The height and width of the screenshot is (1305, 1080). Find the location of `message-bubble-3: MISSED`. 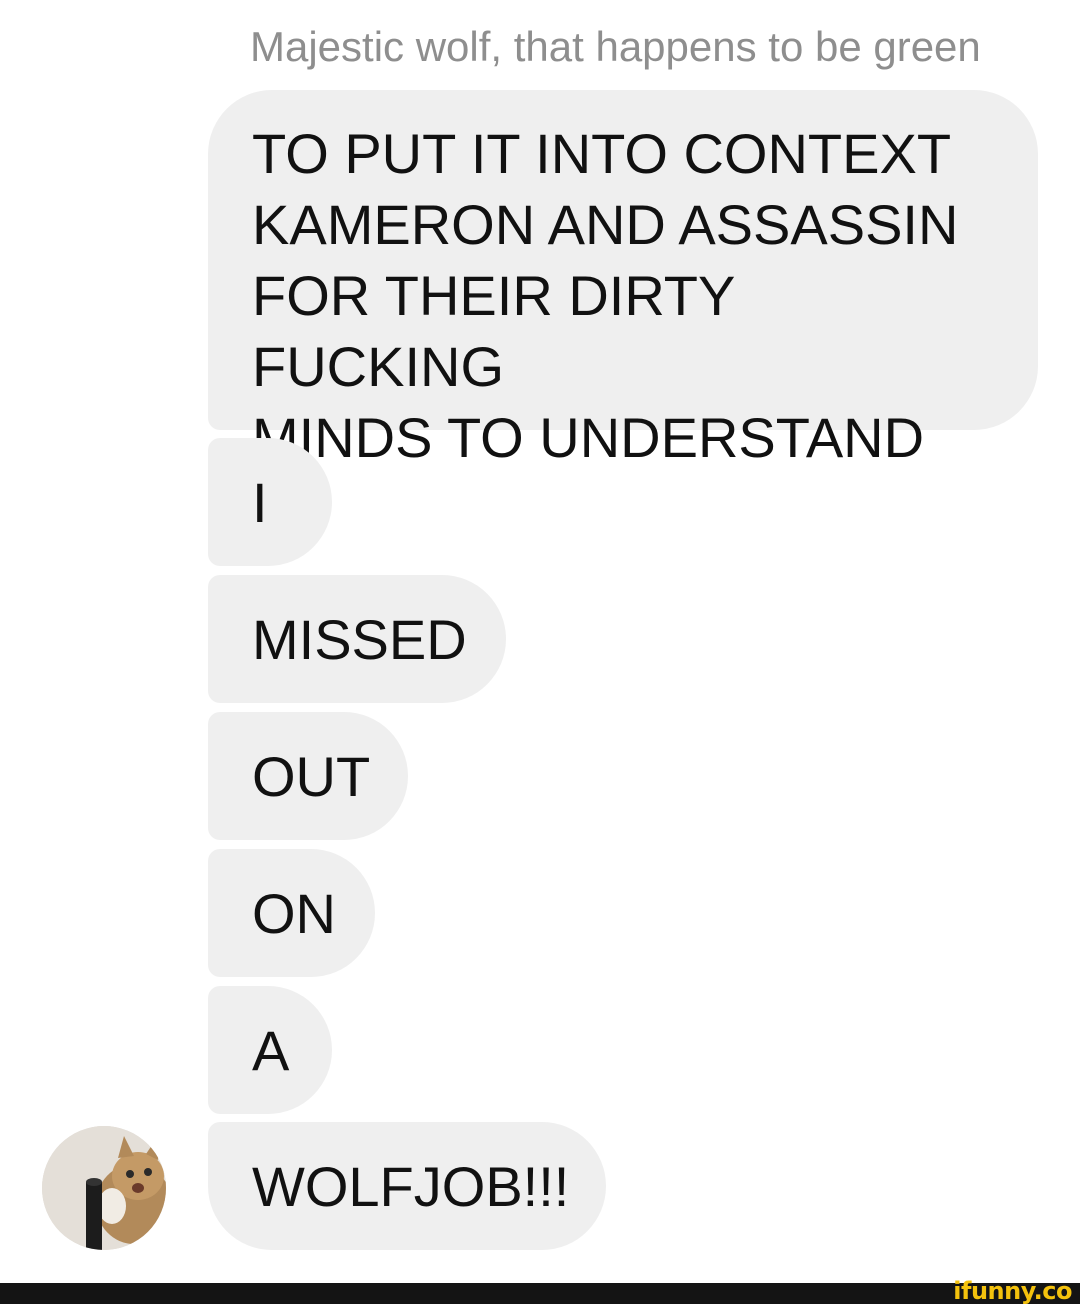

message-bubble-3: MISSED is located at coordinates (357, 639).